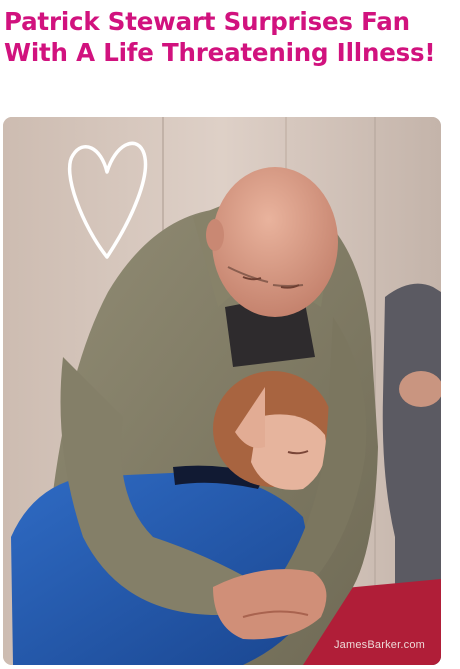 The width and height of the screenshot is (460, 669). I want to click on man-head, so click(275, 242).